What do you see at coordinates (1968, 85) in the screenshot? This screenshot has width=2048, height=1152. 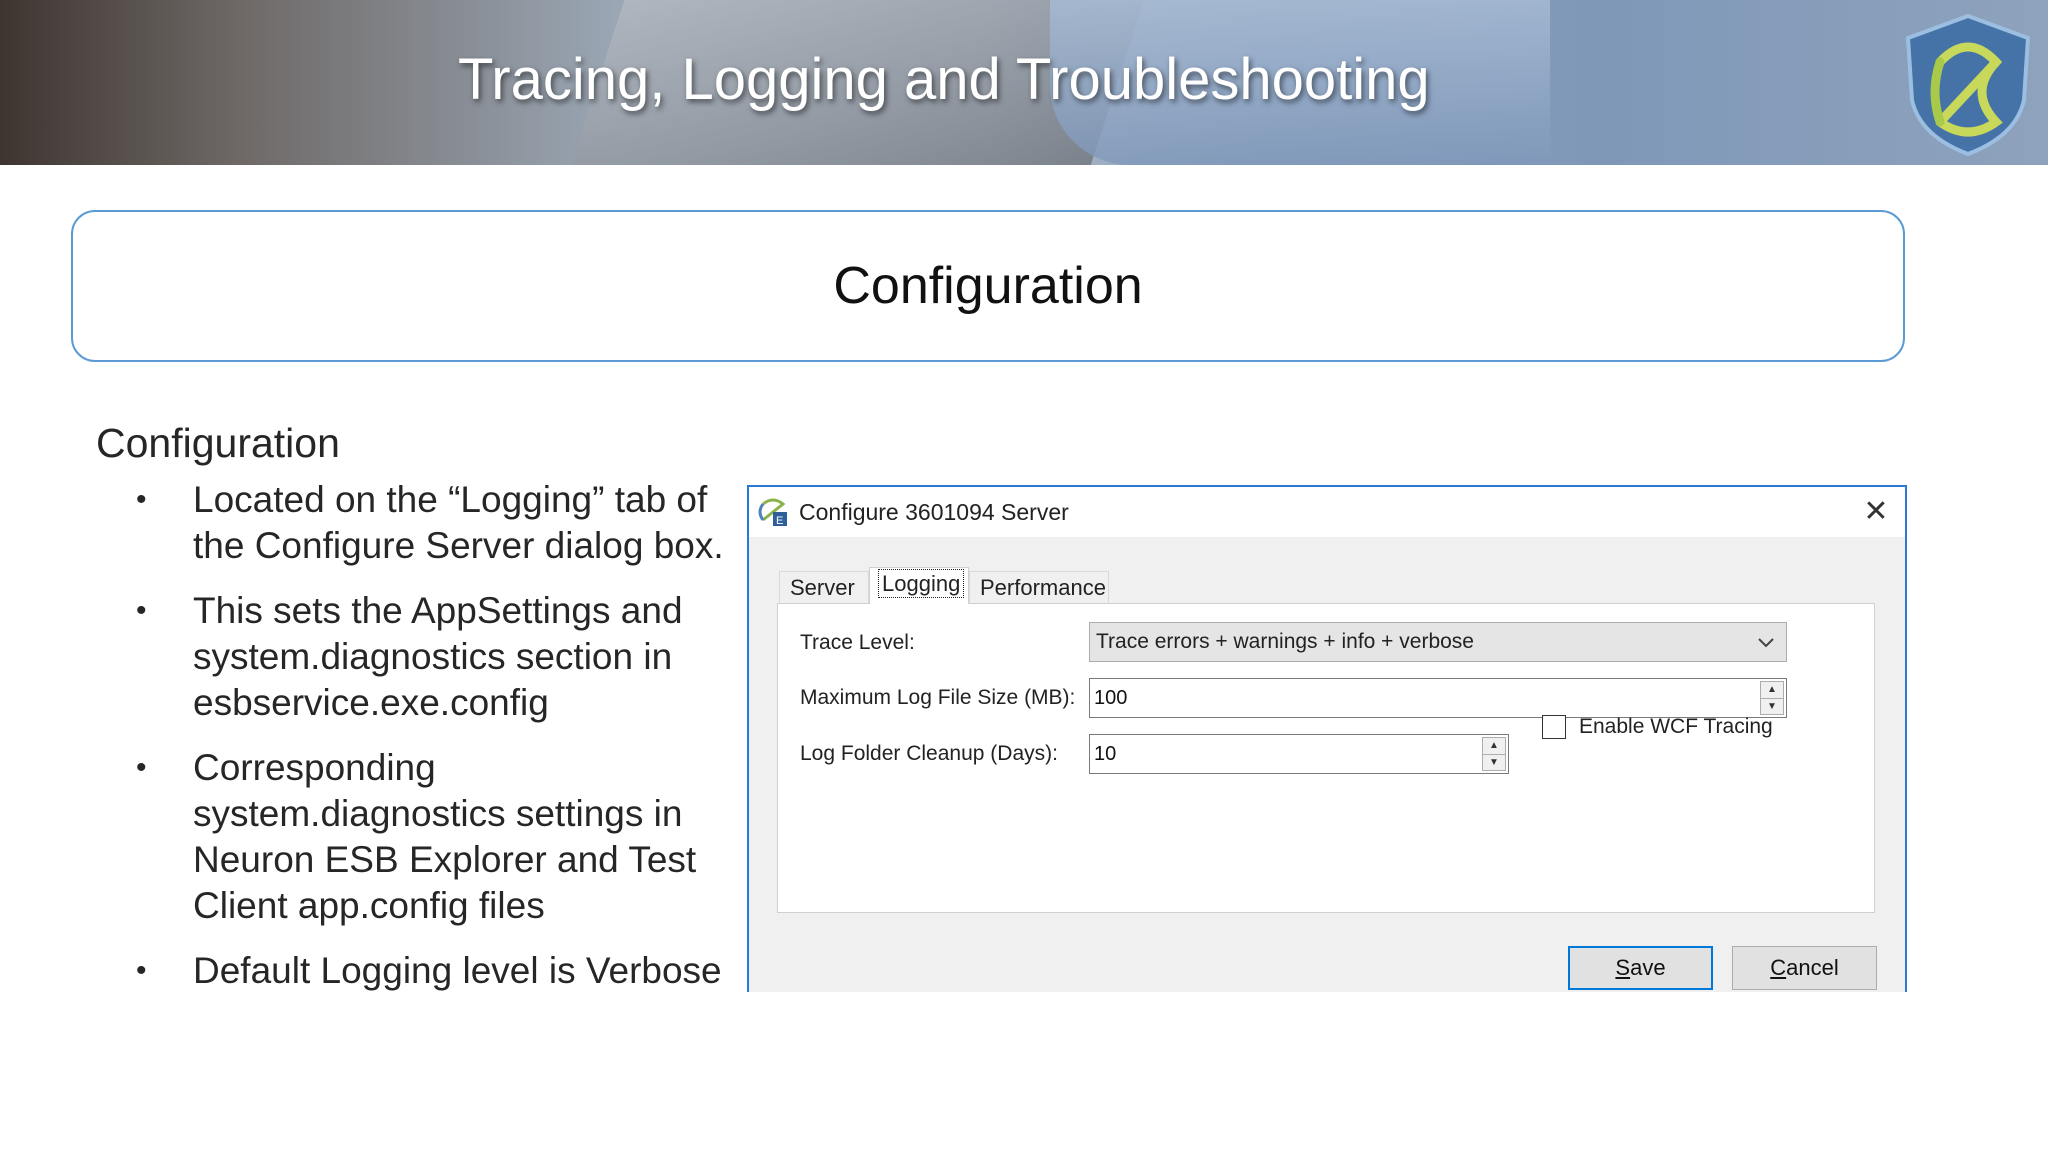 I see `shield-knot-logo-icon` at bounding box center [1968, 85].